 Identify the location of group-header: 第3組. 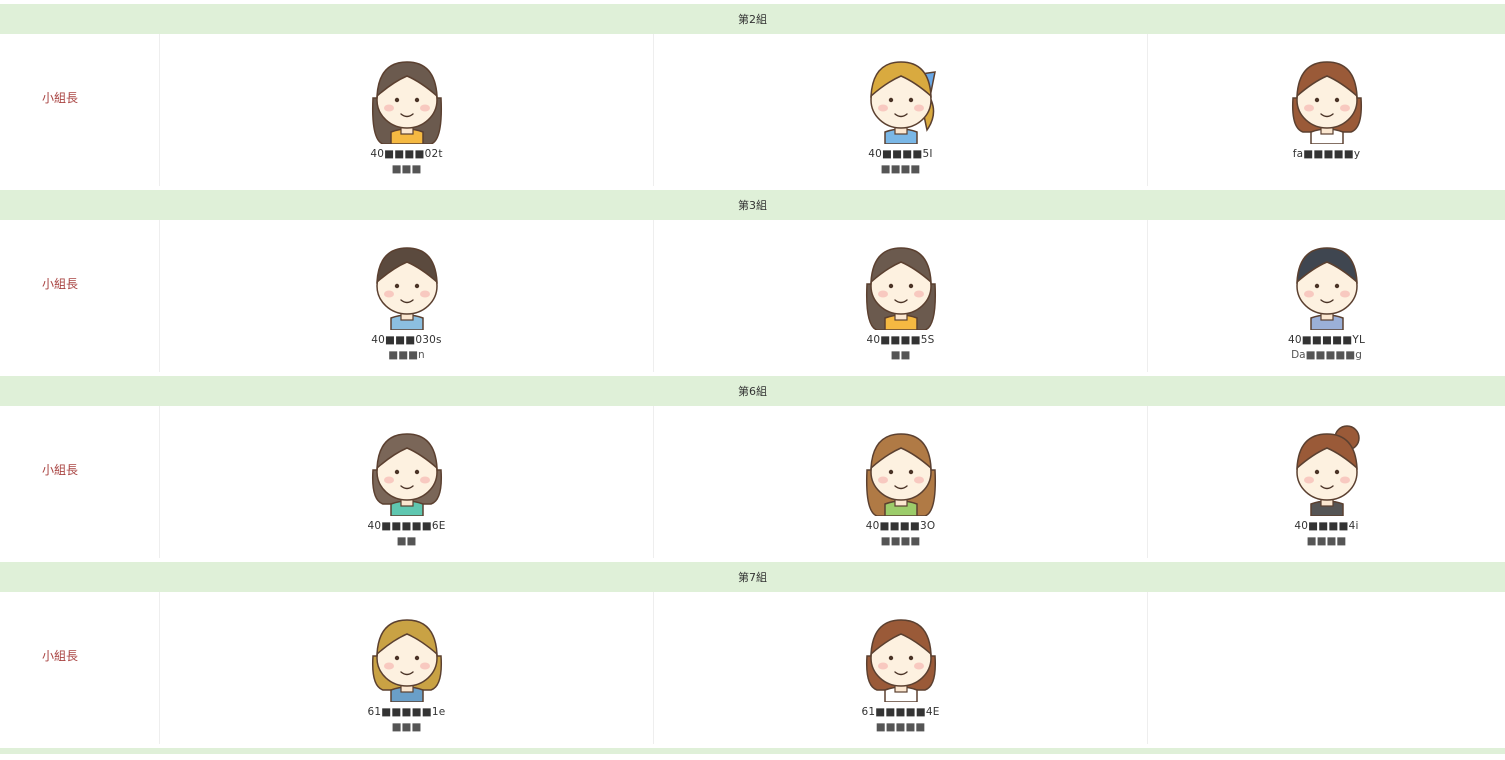
(752, 205).